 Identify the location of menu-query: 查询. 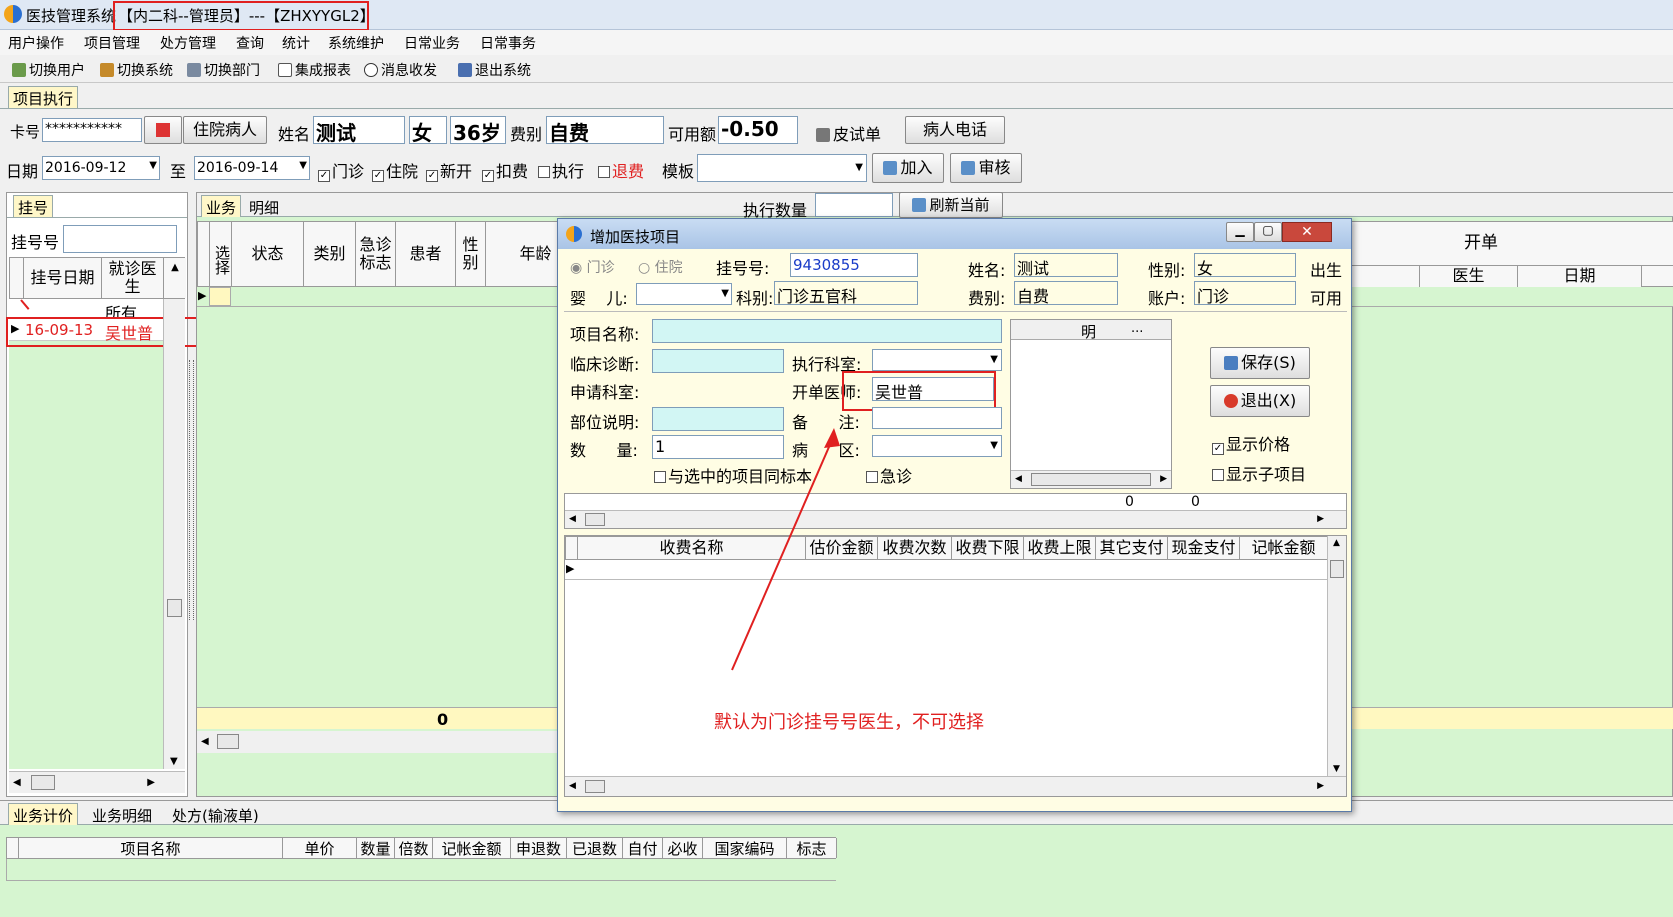
(250, 43).